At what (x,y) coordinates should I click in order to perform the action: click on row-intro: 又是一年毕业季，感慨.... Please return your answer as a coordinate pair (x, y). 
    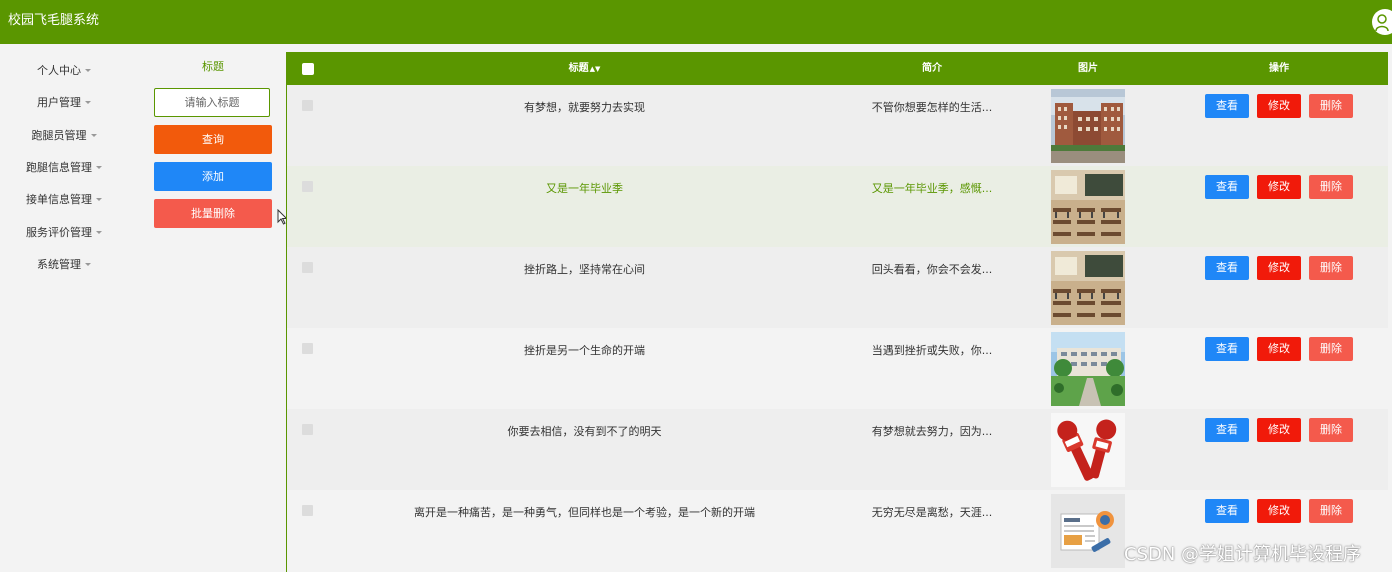
    Looking at the image, I should click on (932, 188).